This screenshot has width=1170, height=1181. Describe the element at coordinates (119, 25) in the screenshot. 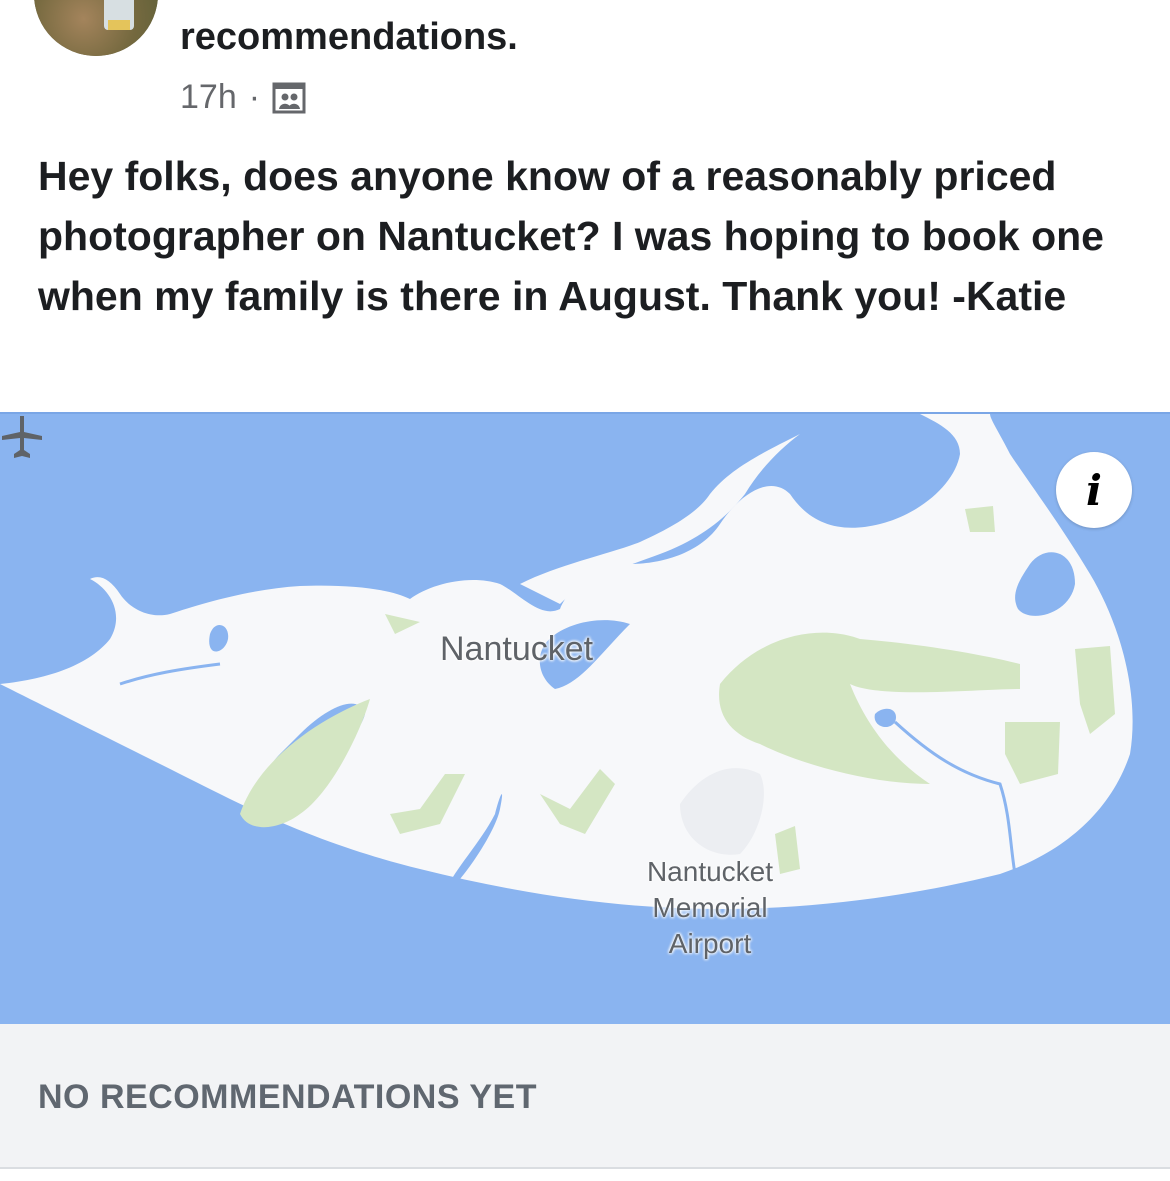

I see `avatar-photo-detail` at that location.